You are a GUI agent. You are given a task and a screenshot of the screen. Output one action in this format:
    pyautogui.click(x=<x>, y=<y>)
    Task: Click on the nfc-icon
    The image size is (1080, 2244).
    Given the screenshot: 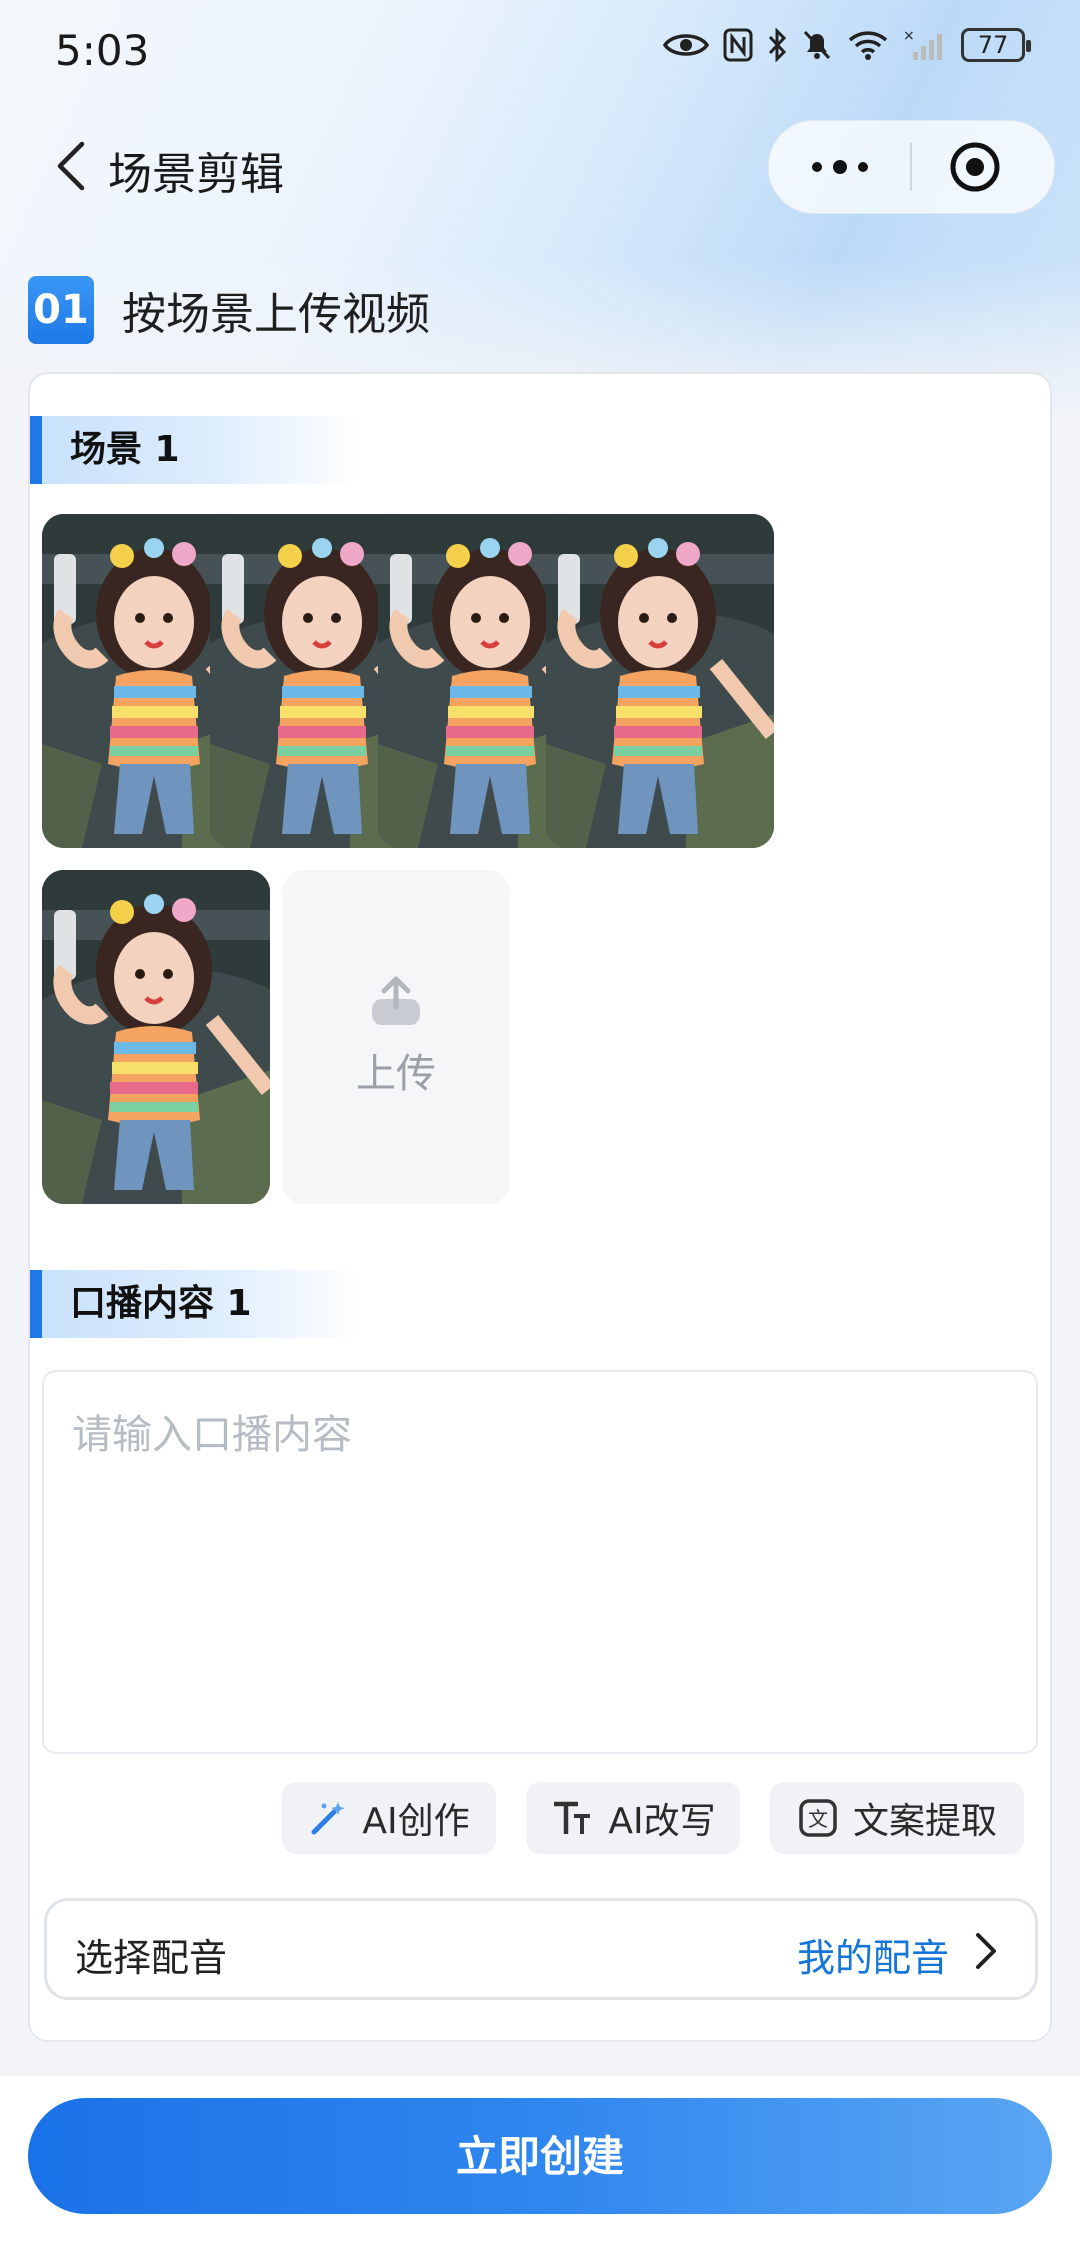 What is the action you would take?
    pyautogui.click(x=738, y=45)
    